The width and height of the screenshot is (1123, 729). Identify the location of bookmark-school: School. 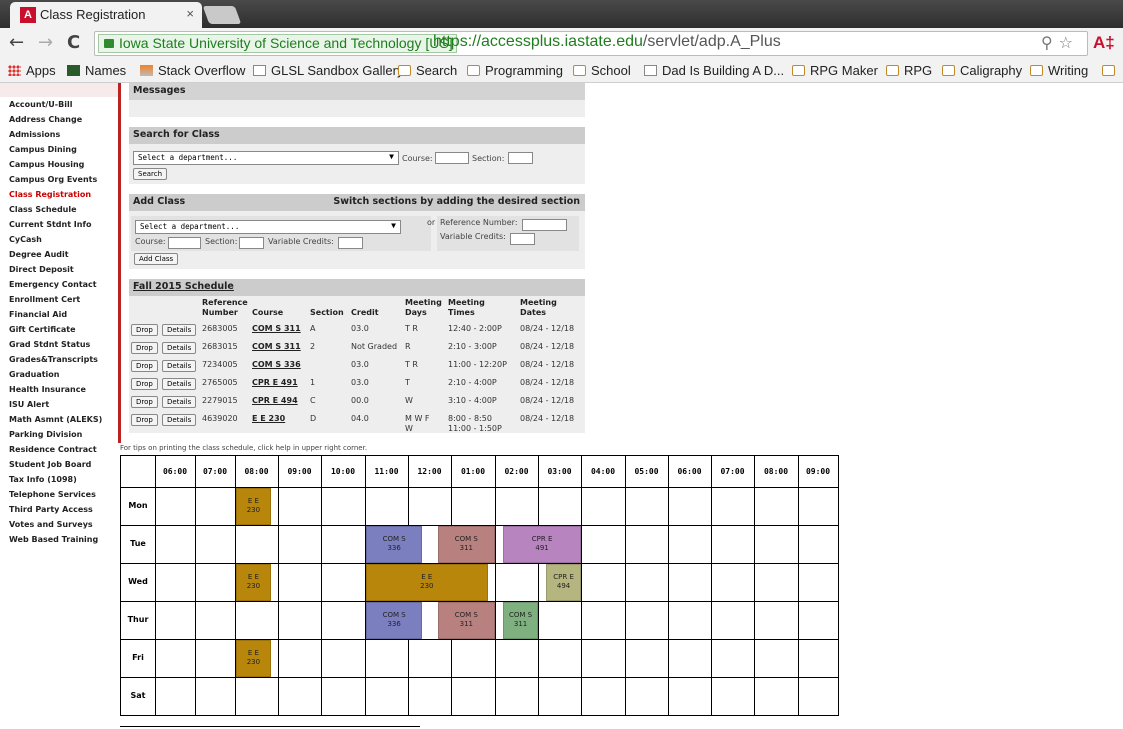
(602, 70).